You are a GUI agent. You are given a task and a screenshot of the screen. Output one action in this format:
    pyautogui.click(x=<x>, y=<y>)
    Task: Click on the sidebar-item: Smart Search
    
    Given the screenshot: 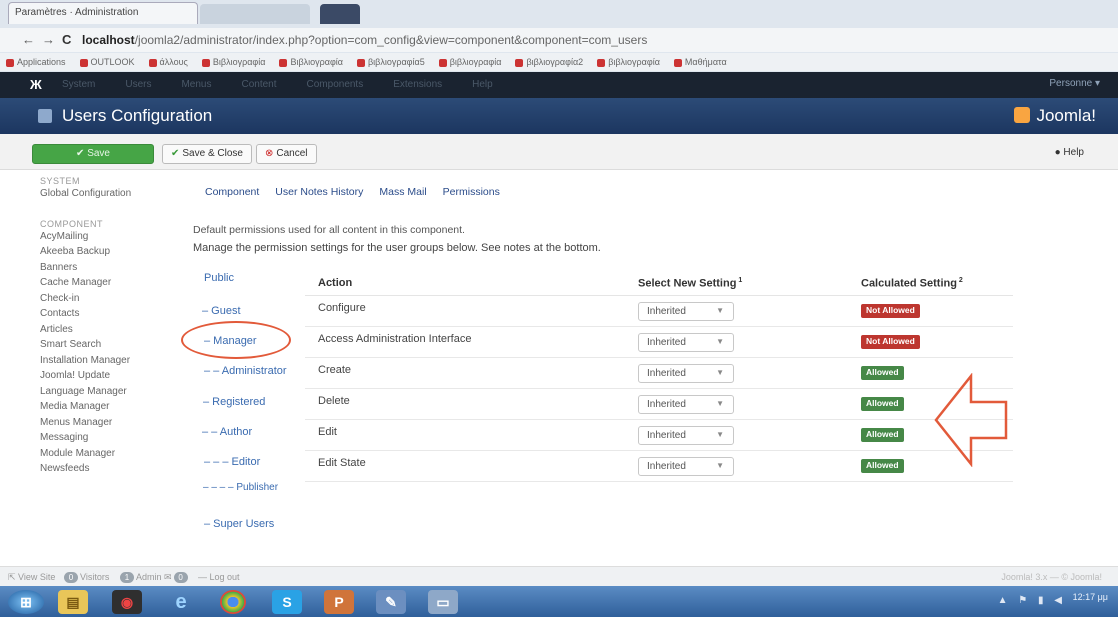 What is the action you would take?
    pyautogui.click(x=100, y=345)
    